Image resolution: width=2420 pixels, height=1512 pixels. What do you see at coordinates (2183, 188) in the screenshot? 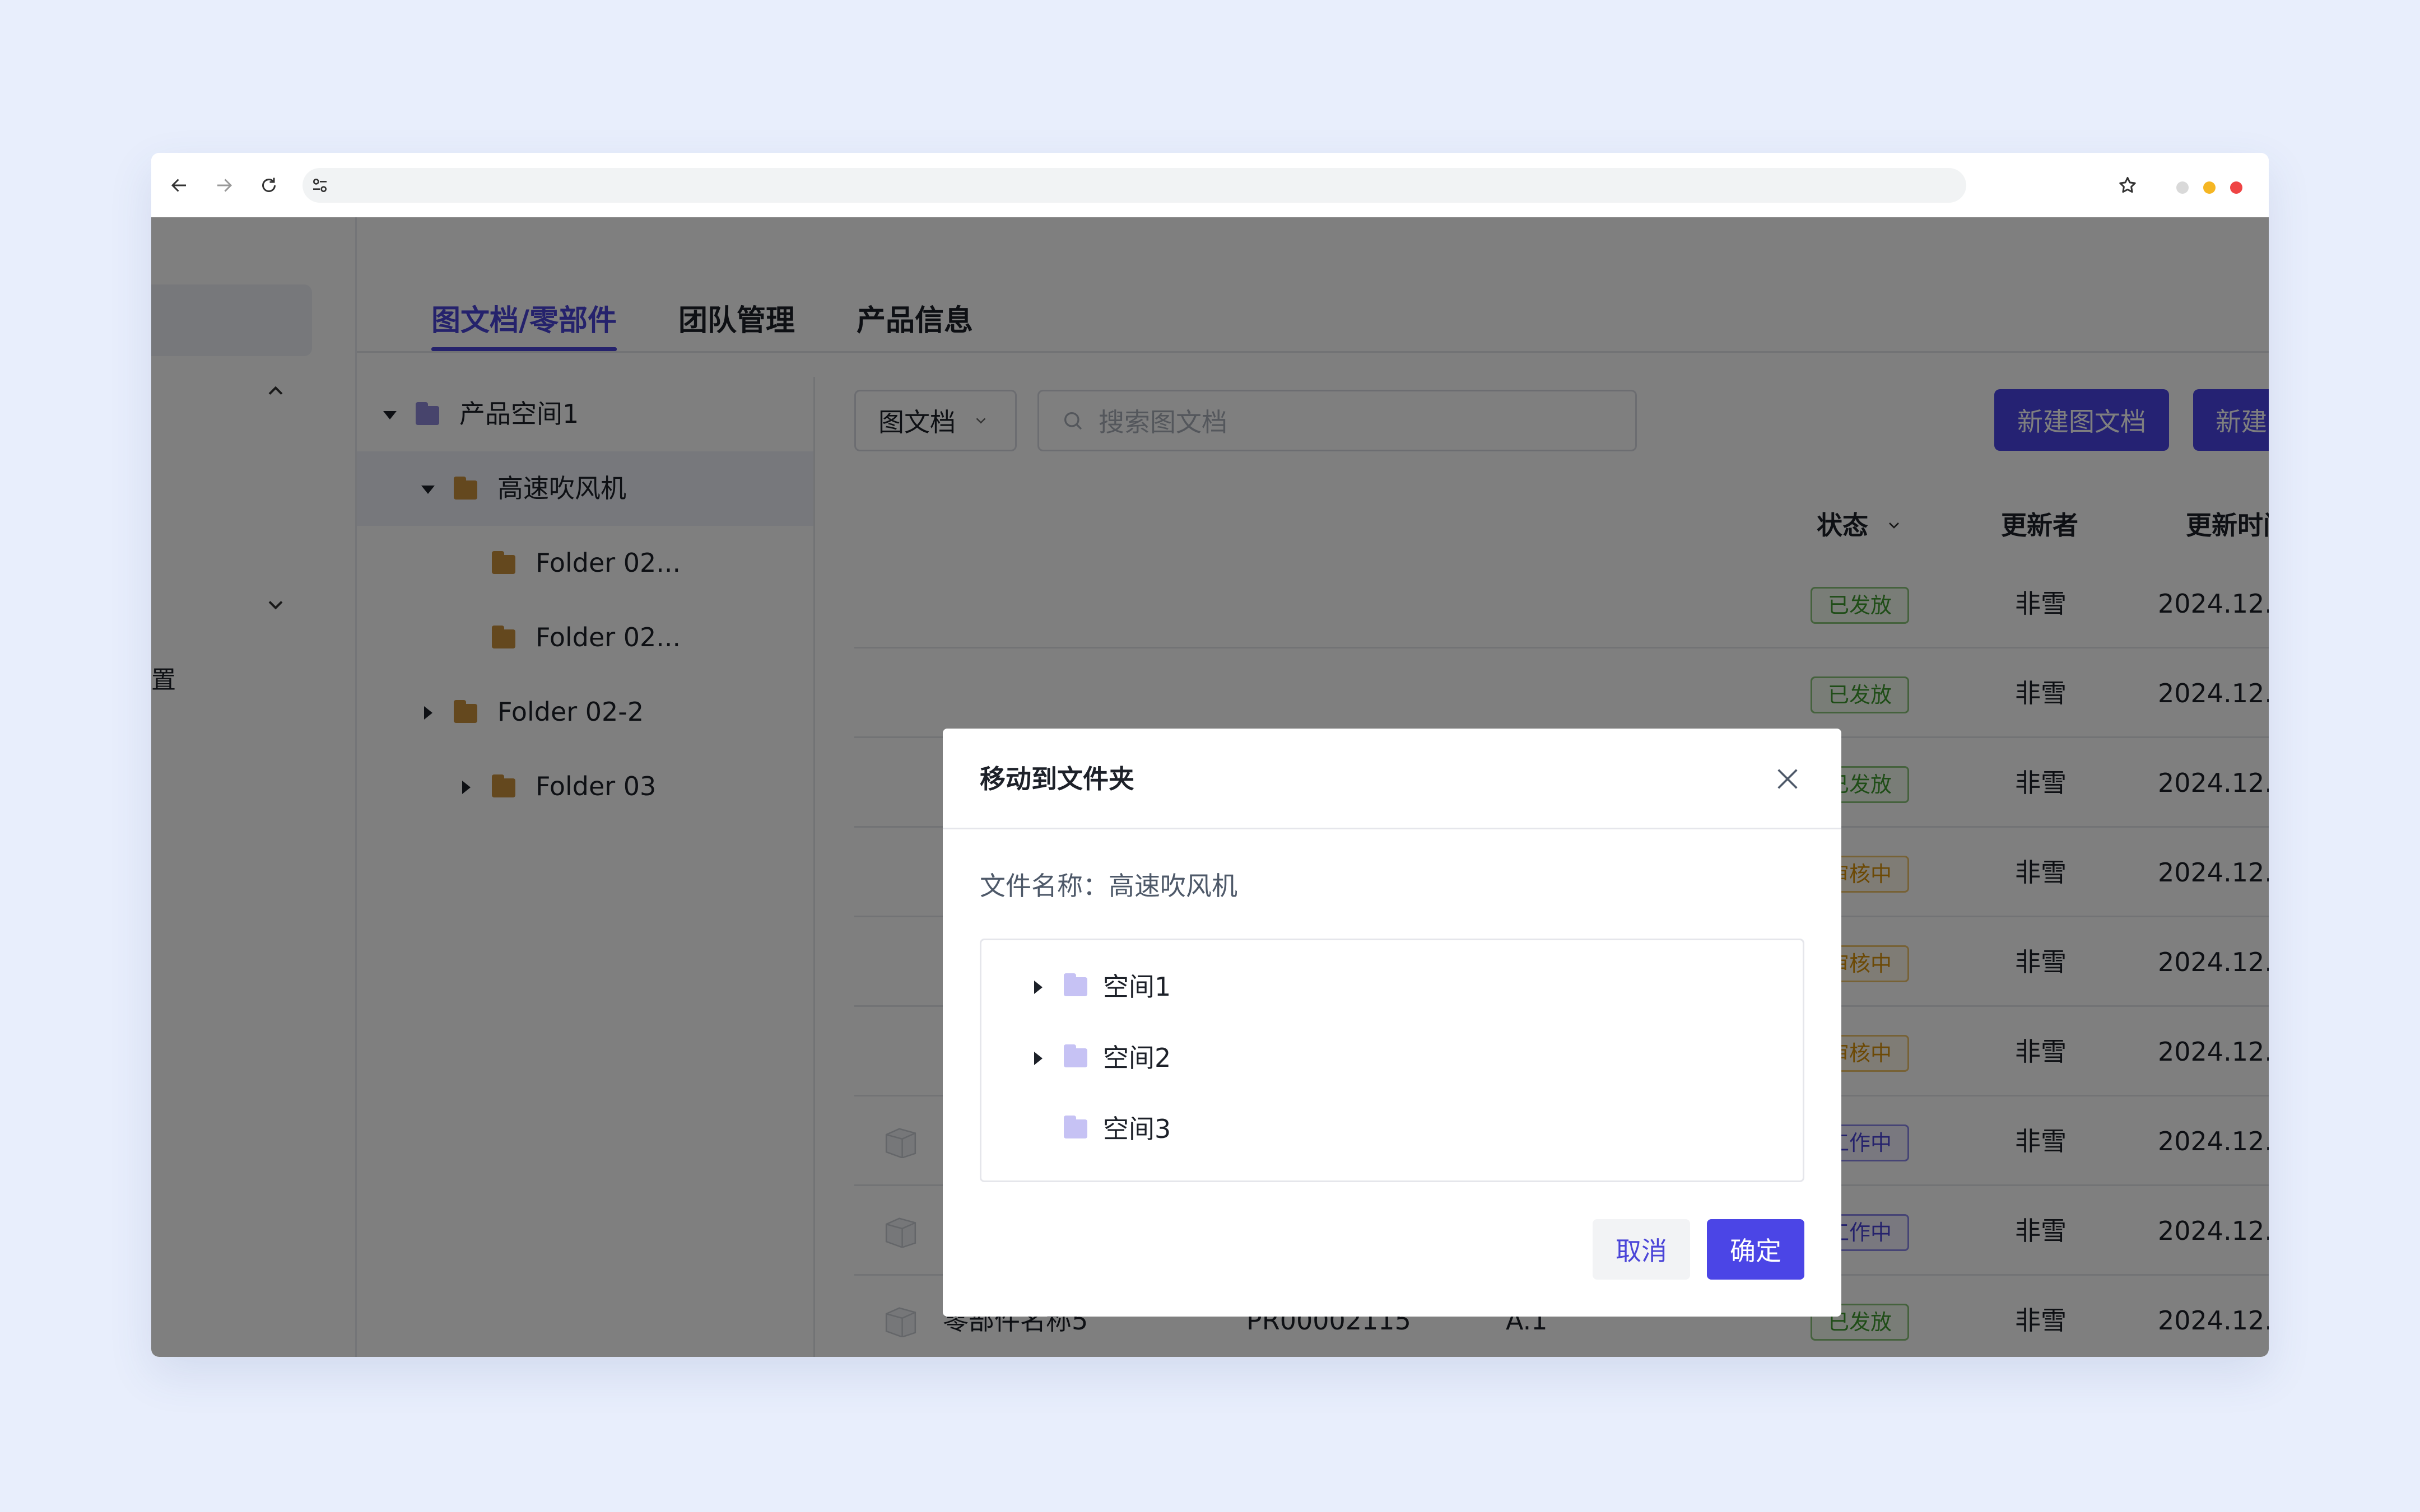
I see `window-dot-gray` at bounding box center [2183, 188].